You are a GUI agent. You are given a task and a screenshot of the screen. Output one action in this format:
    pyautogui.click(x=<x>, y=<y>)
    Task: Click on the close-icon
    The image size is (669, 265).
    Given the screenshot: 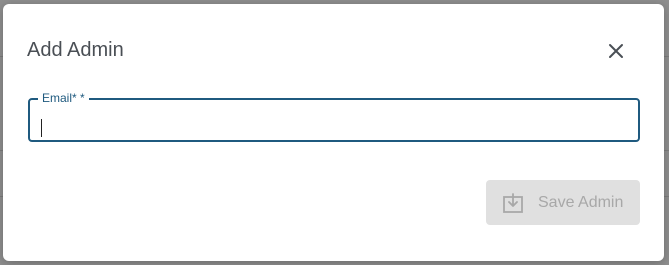 What is the action you would take?
    pyautogui.click(x=616, y=51)
    